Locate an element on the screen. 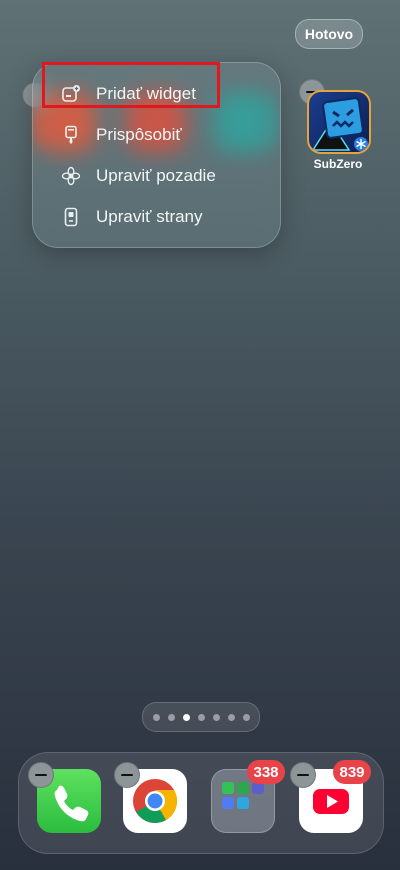 The height and width of the screenshot is (870, 400). done-button: Hotovo is located at coordinates (329, 34).